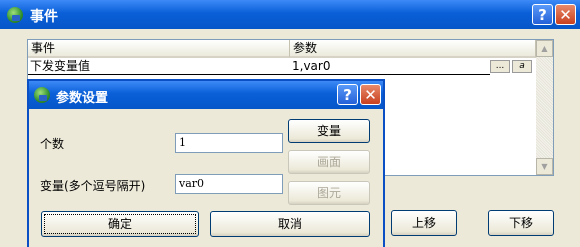  Describe the element at coordinates (424, 223) in the screenshot. I see `move-up-button: 上移` at that location.